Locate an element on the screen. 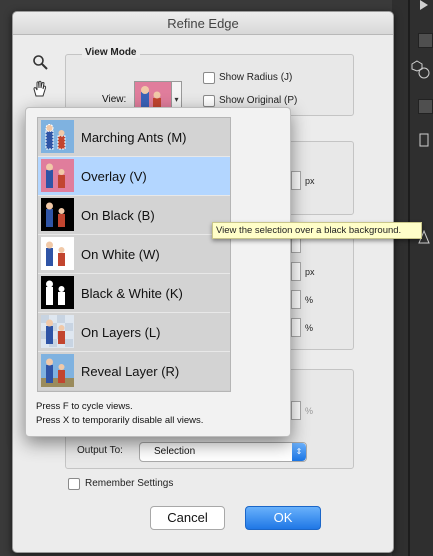 The height and width of the screenshot is (556, 433). view-option-on-layers: On Layers (L) is located at coordinates (134, 332).